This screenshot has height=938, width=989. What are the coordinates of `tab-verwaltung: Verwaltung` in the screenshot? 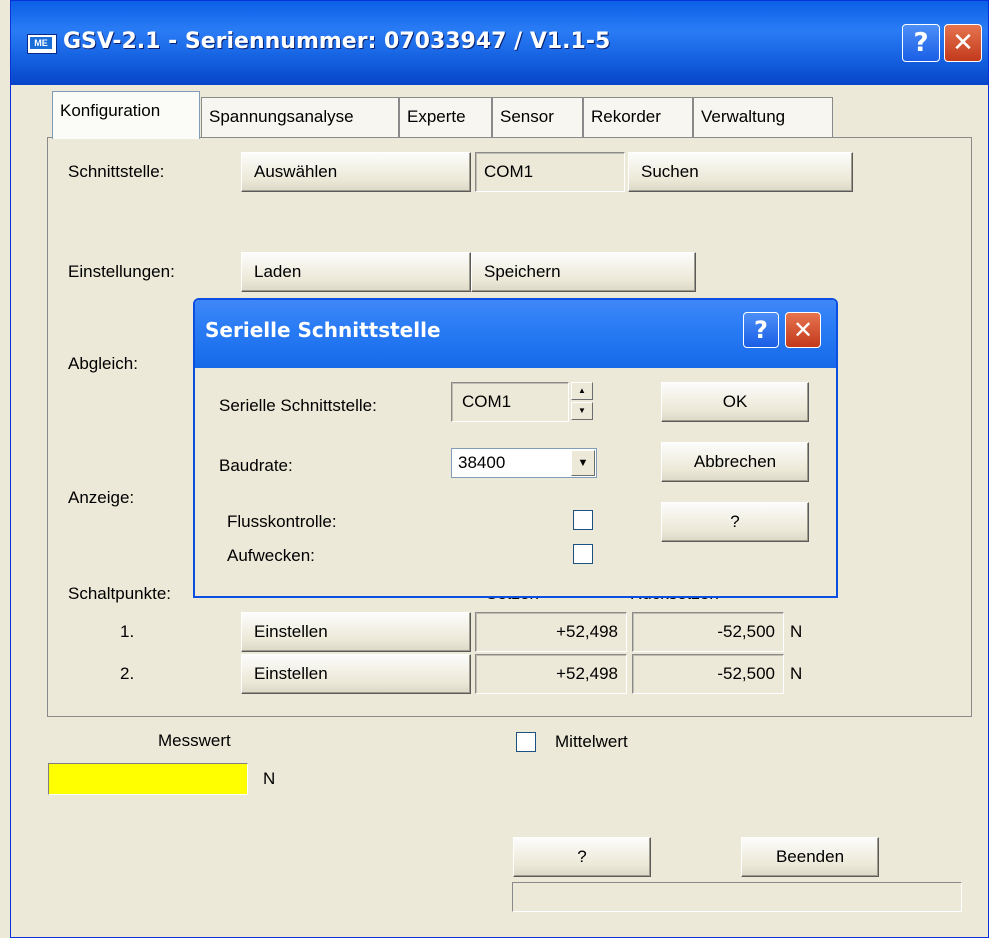 It's located at (763, 117).